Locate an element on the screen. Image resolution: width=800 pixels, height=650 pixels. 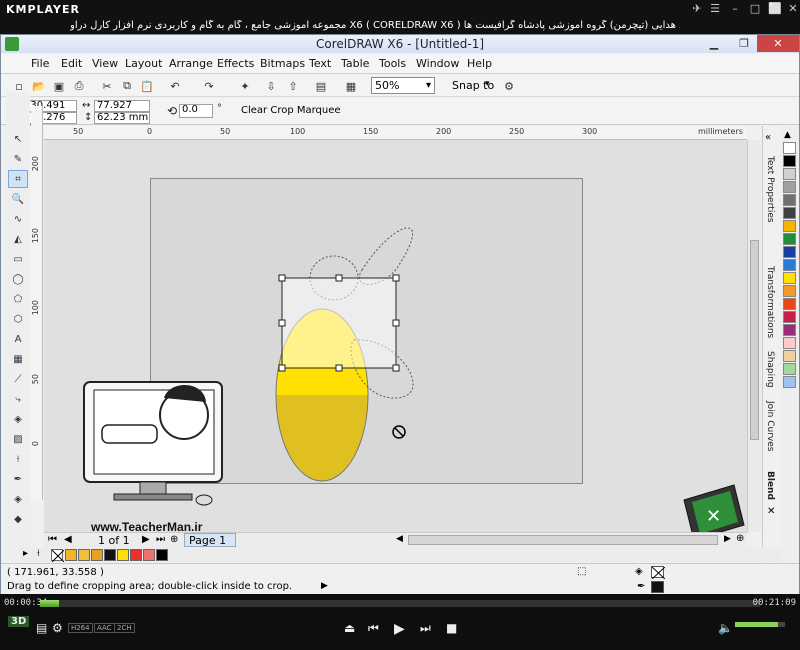
outline-color-swatch is located at coordinates (657, 587).